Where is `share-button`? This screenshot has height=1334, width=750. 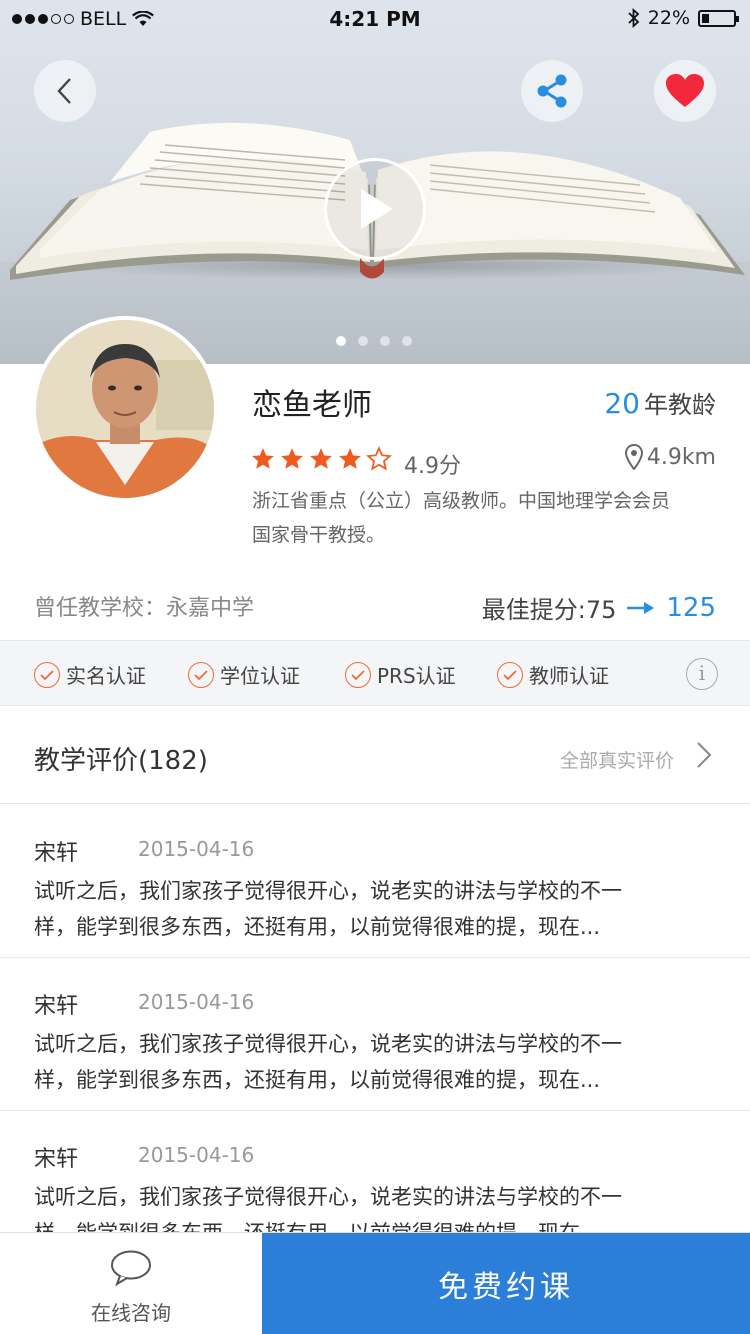
share-button is located at coordinates (552, 91).